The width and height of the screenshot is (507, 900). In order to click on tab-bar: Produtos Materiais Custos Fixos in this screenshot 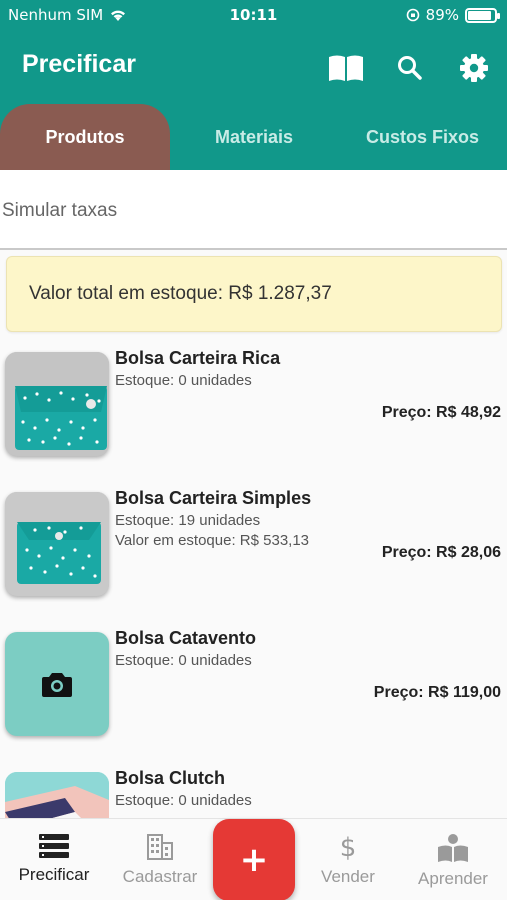, I will do `click(253, 137)`.